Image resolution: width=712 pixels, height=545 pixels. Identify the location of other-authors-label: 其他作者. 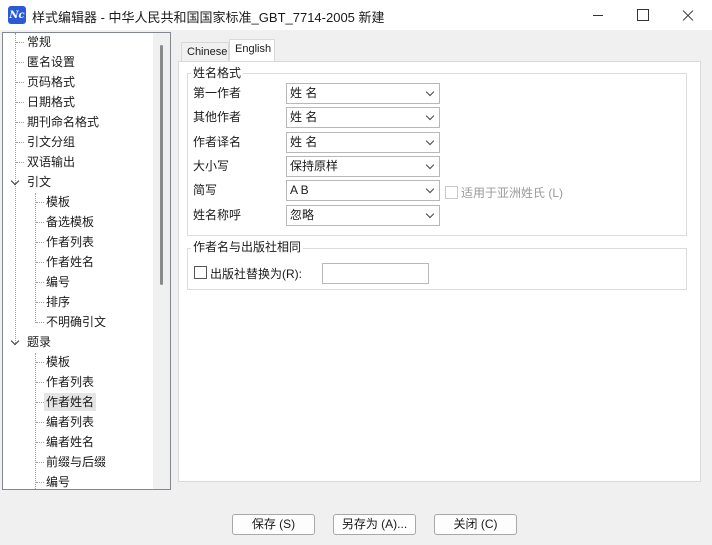
(217, 117).